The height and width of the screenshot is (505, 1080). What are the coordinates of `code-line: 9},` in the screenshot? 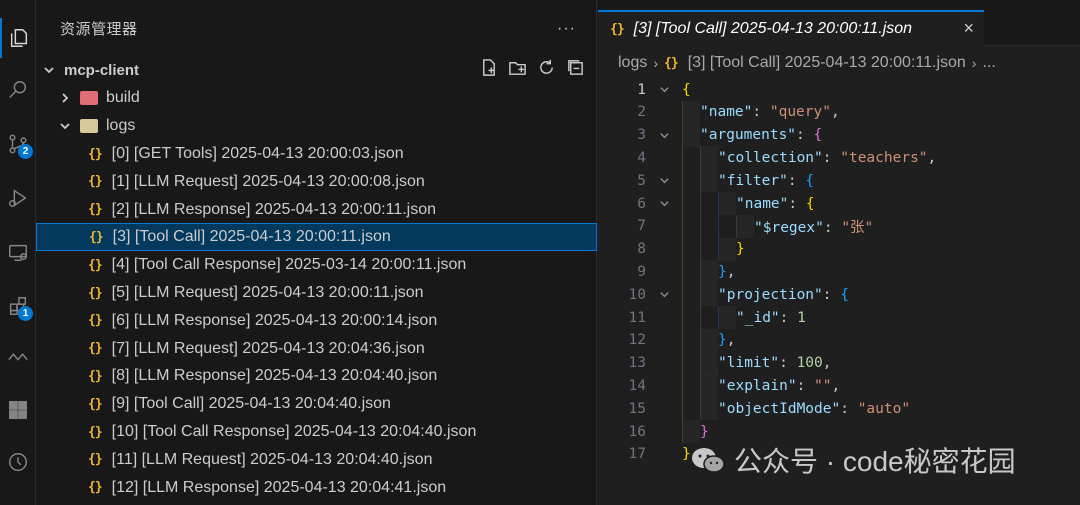 It's located at (839, 272).